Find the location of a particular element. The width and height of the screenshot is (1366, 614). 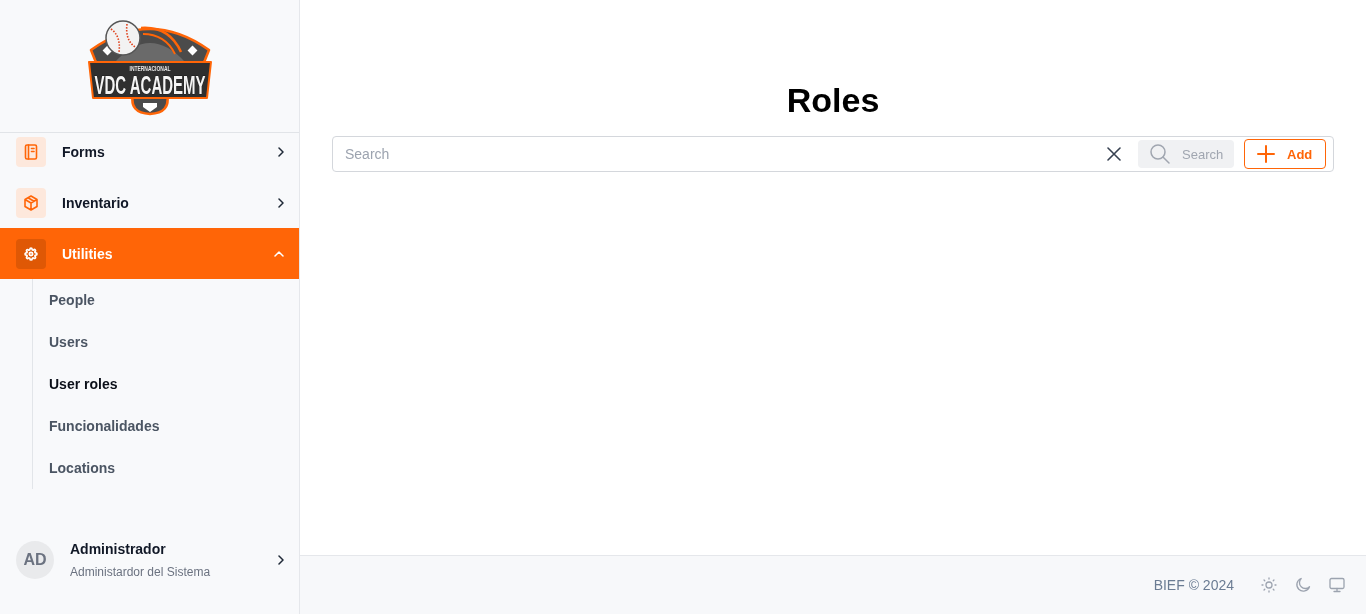

user-role: Administardor del Sistema is located at coordinates (141, 572).